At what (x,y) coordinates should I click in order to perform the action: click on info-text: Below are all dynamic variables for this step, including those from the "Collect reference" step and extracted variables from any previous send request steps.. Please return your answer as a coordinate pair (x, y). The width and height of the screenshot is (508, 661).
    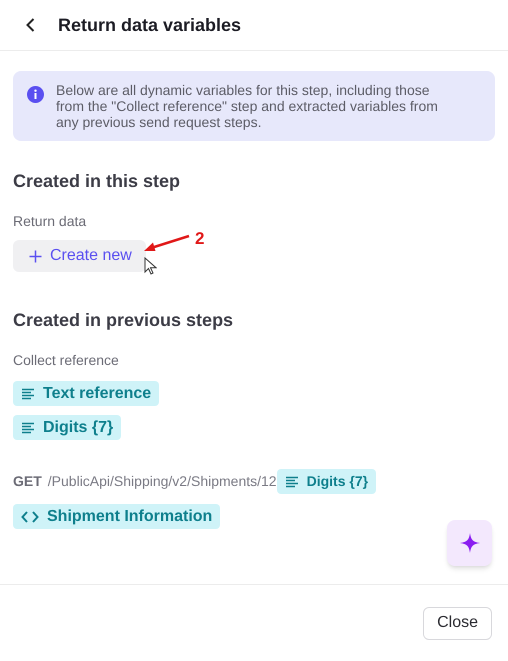
    Looking at the image, I should click on (247, 106).